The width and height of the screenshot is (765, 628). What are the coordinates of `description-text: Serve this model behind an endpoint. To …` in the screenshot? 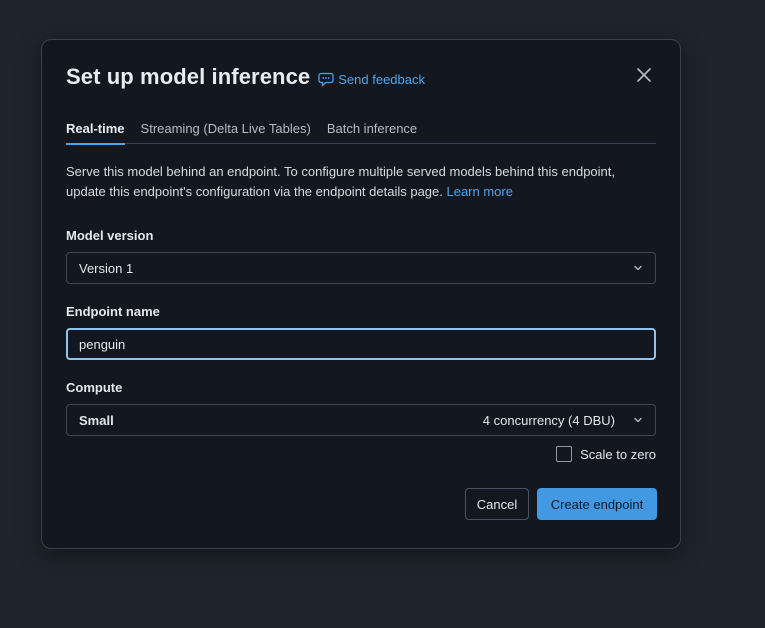 It's located at (340, 181).